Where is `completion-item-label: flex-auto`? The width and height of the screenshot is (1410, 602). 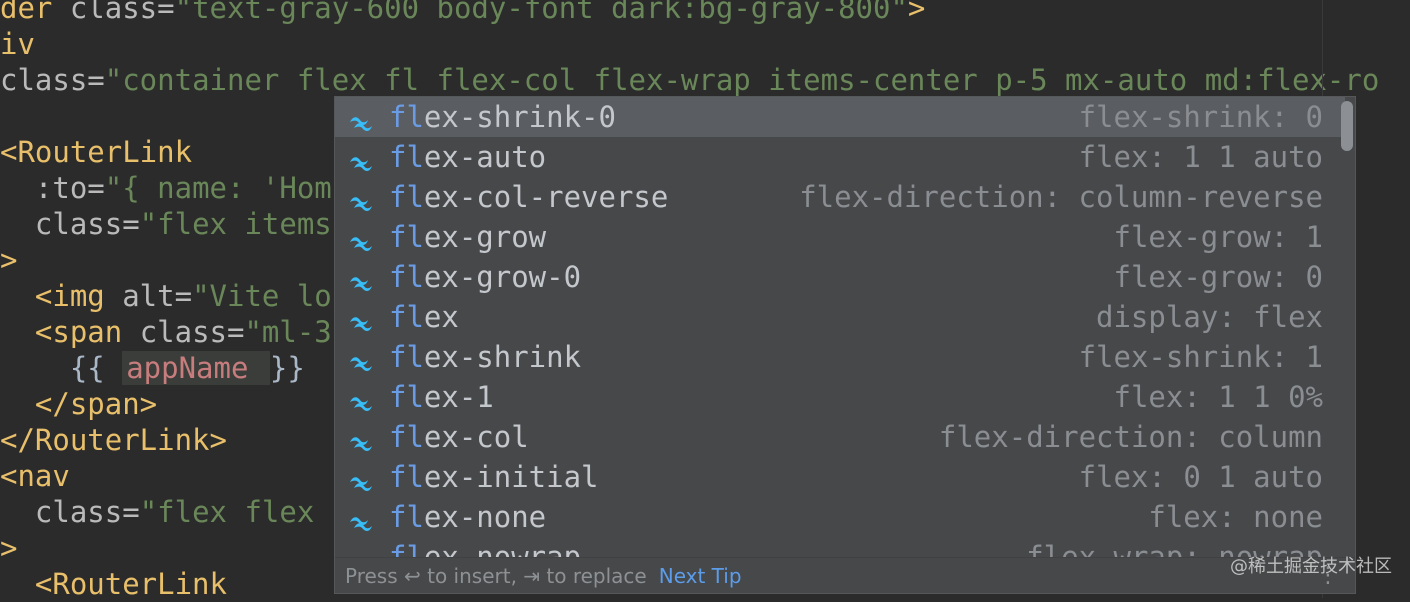
completion-item-label: flex-auto is located at coordinates (467, 157).